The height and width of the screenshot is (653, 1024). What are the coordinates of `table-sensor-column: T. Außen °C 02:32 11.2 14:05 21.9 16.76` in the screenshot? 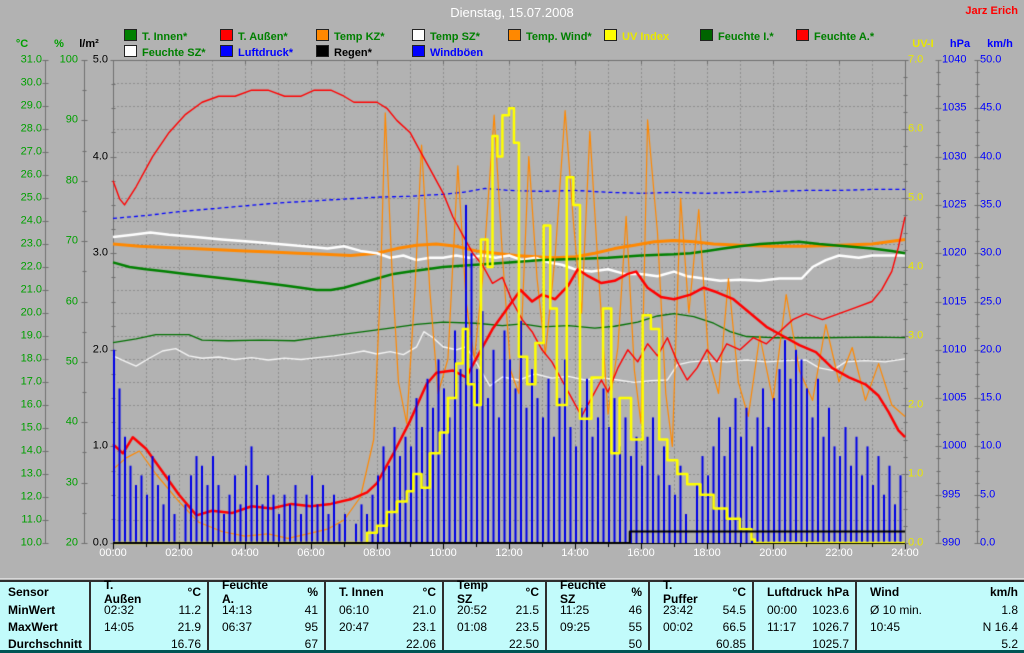 It's located at (148, 614).